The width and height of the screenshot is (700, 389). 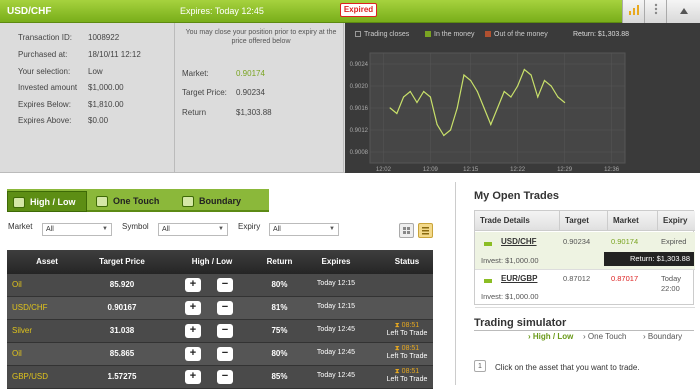 What do you see at coordinates (188, 201) in the screenshot?
I see `boundary-icon` at bounding box center [188, 201].